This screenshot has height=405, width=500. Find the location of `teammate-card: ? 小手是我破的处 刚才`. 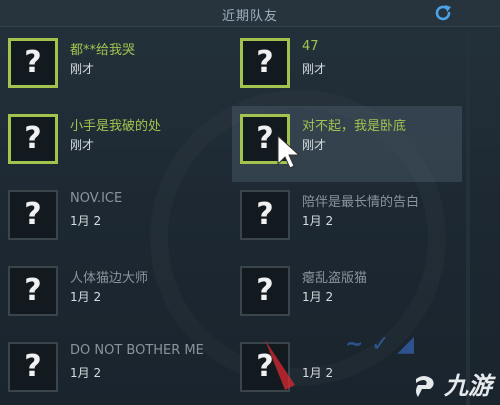

teammate-card: ? 小手是我破的处 刚才 is located at coordinates (115, 144).